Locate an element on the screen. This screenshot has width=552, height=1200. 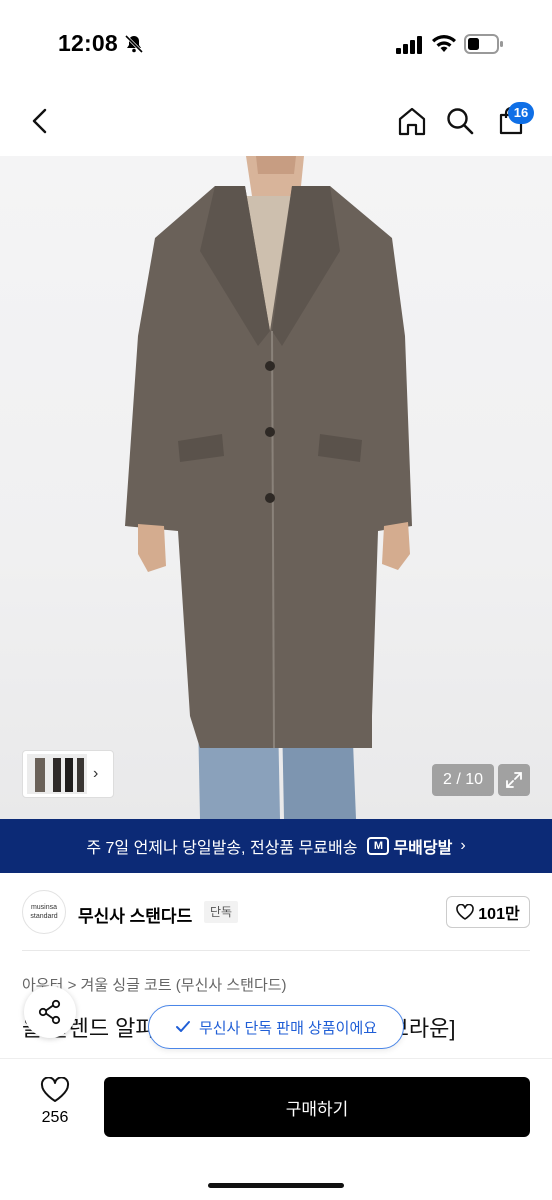
delivery-truck-icon: M is located at coordinates (378, 846).